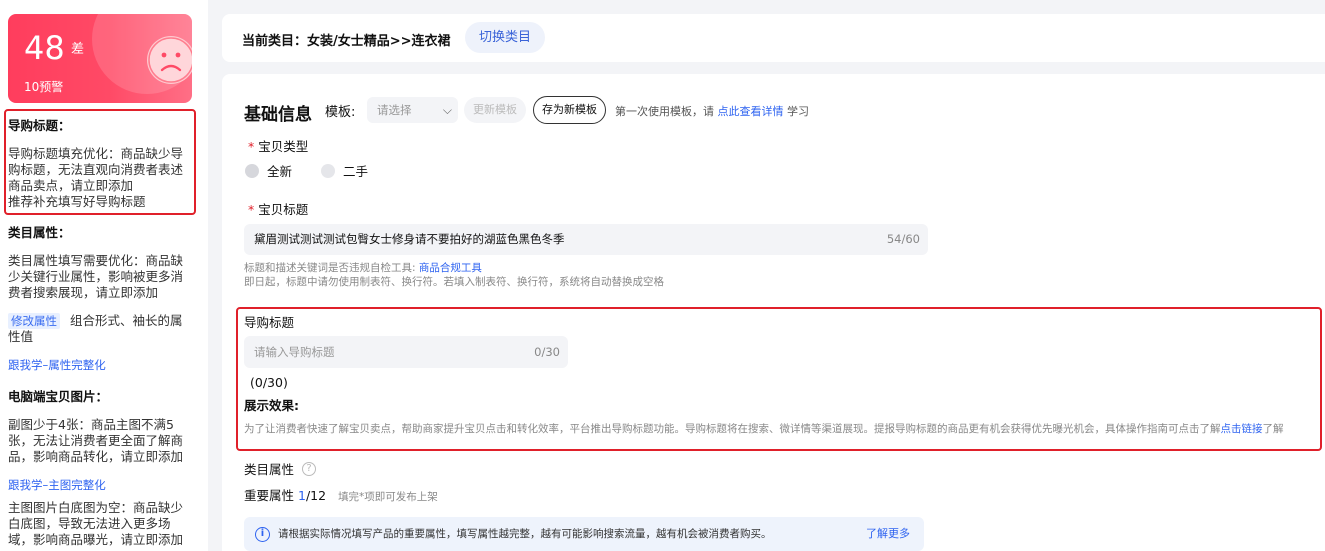  What do you see at coordinates (316, 495) in the screenshot?
I see `total-count: /12` at bounding box center [316, 495].